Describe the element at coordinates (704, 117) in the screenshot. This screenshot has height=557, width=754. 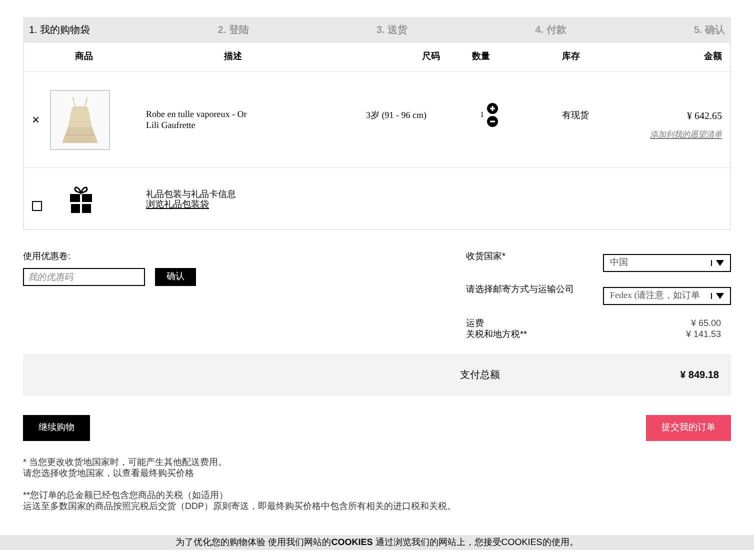
I see `product-price: ¥ 642.65` at that location.